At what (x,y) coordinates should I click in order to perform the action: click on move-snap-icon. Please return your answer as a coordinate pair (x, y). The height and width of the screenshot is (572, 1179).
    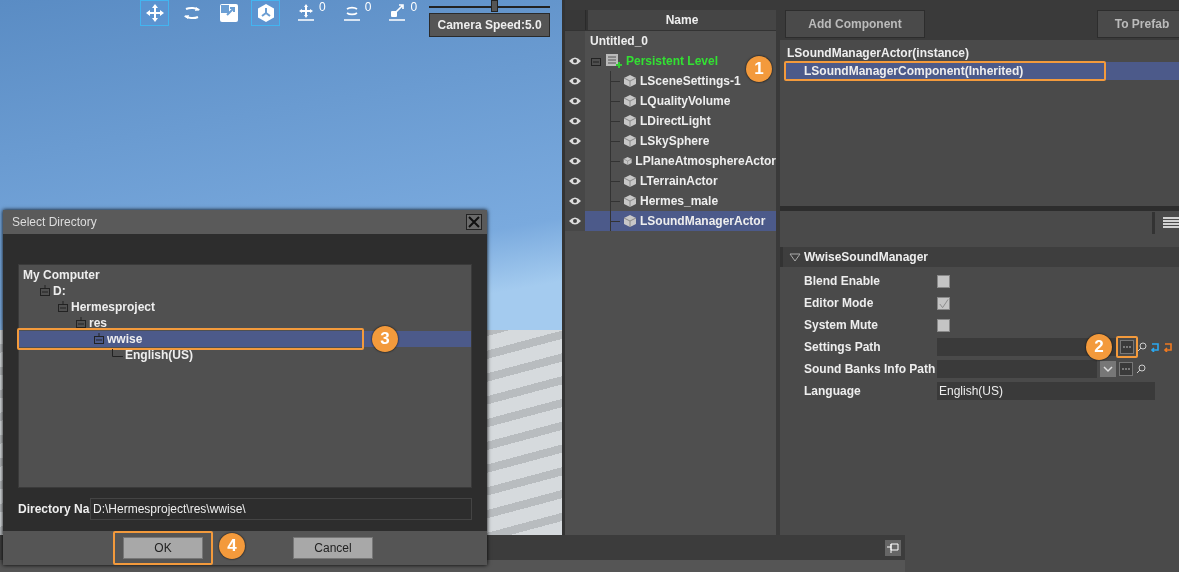
    Looking at the image, I should click on (306, 12).